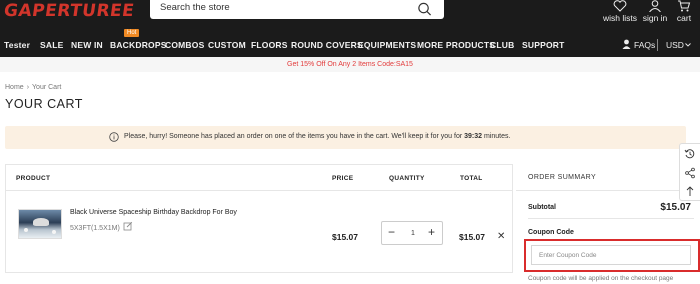 The width and height of the screenshot is (700, 284). I want to click on arrow-up-icon, so click(690, 191).